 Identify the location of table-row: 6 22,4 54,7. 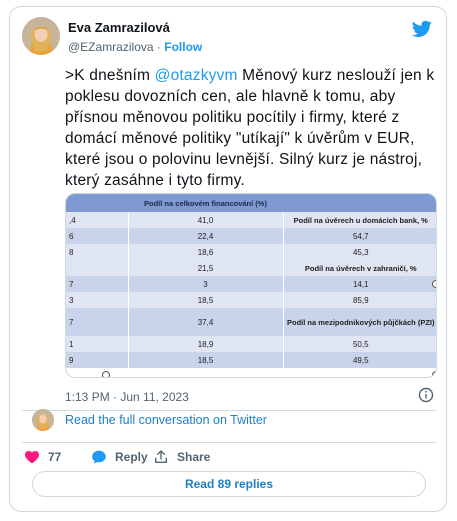
(251, 236).